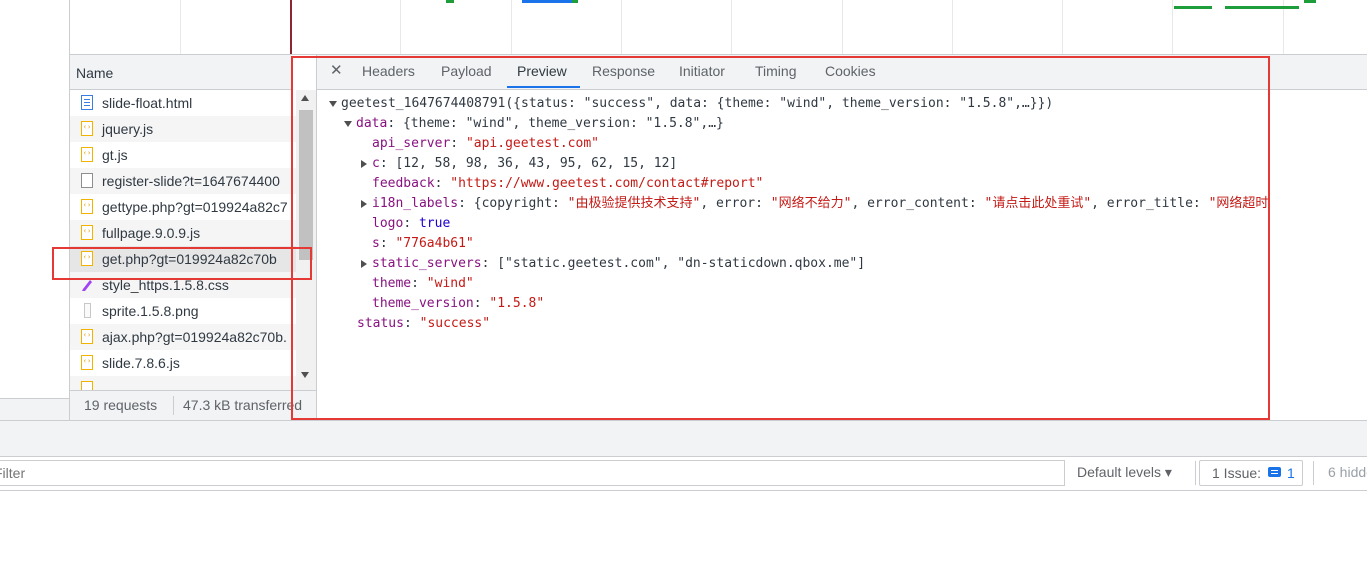 Image resolution: width=1367 pixels, height=565 pixels. What do you see at coordinates (1124, 472) in the screenshot?
I see `log-levels-dropdown: Default levels ▾` at bounding box center [1124, 472].